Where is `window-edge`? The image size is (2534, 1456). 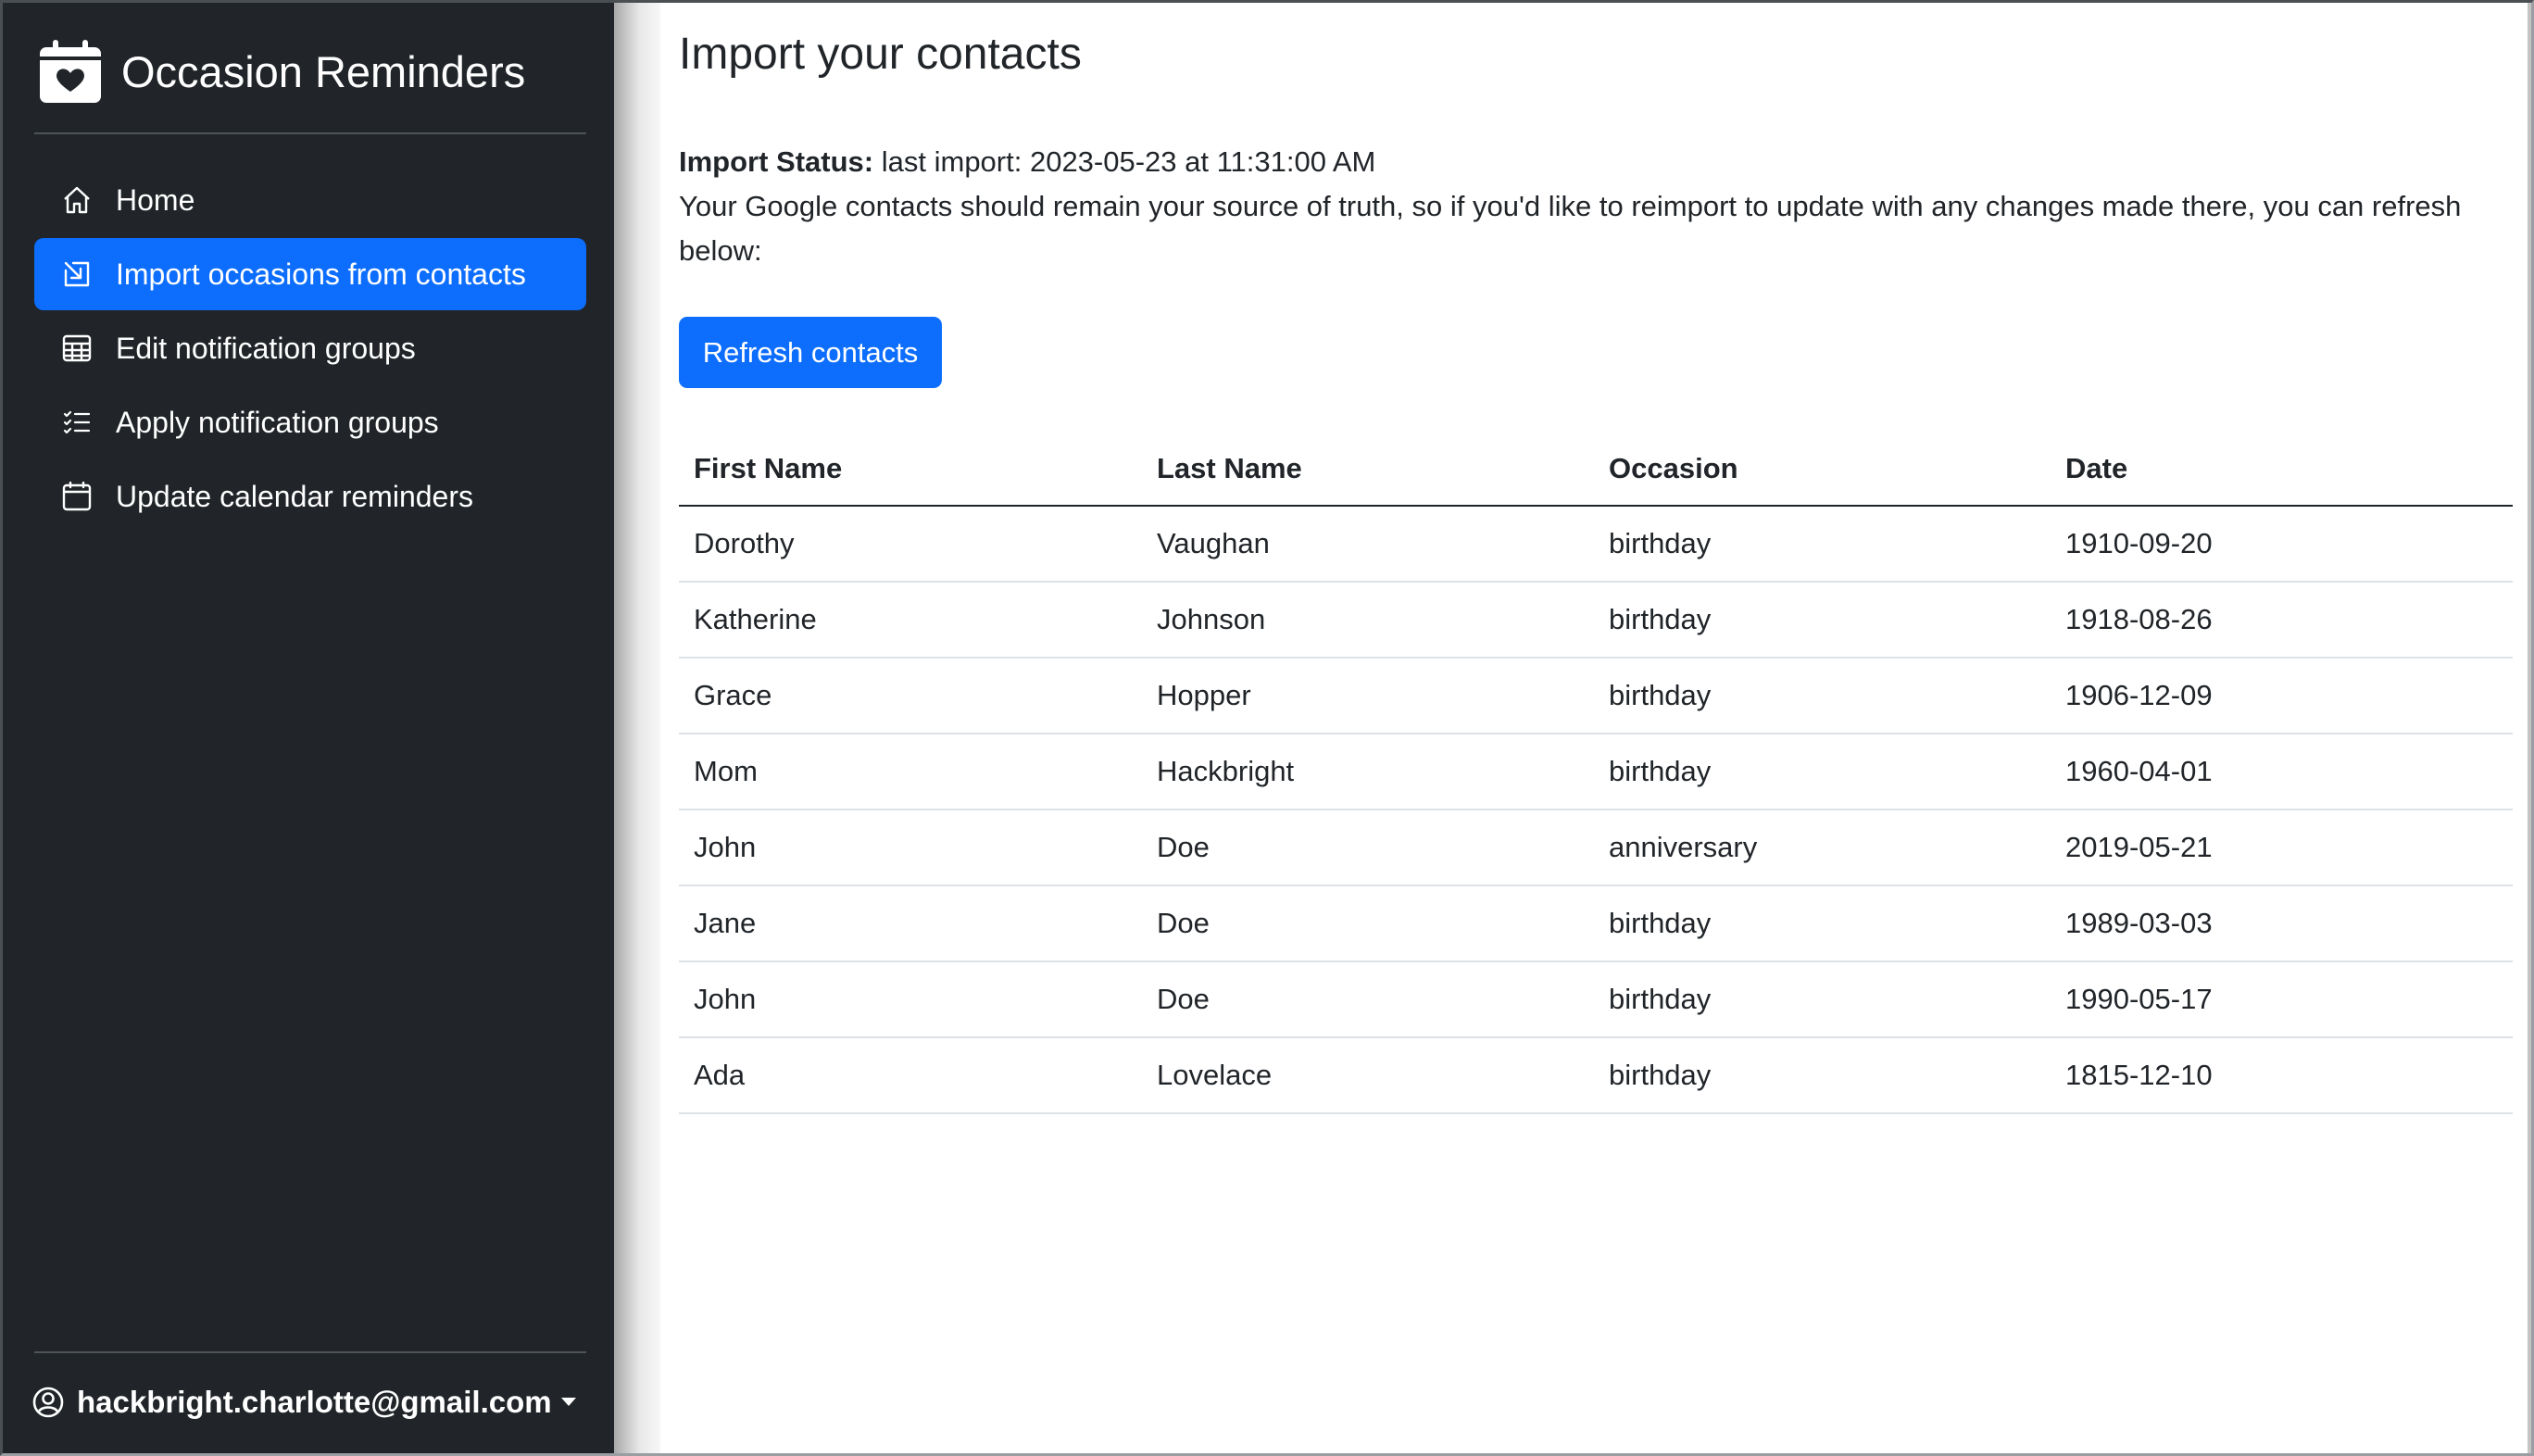 window-edge is located at coordinates (2529, 728).